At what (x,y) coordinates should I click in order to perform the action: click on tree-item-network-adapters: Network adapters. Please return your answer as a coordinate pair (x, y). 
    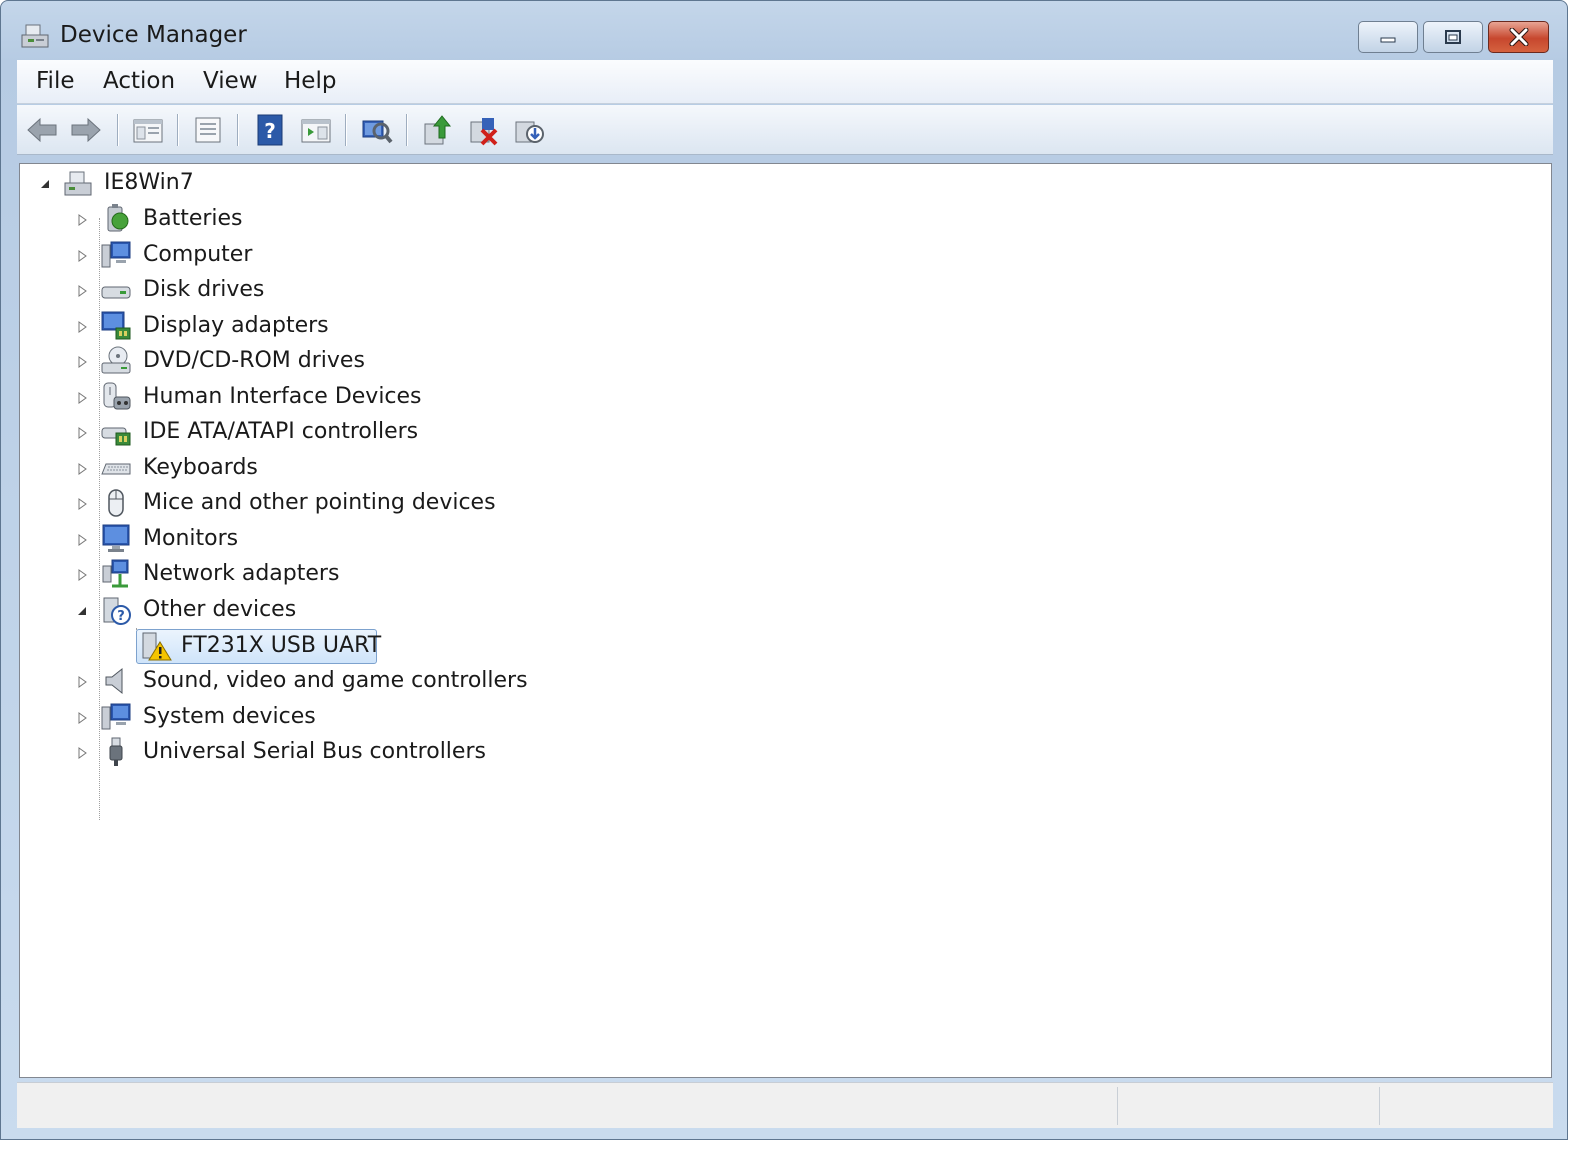
    Looking at the image, I should click on (320, 574).